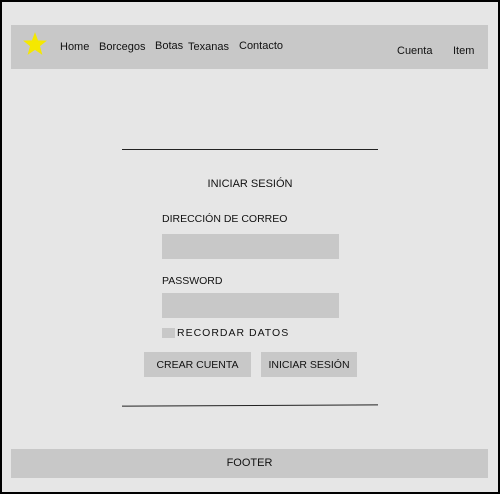 The width and height of the screenshot is (500, 494). Describe the element at coordinates (250, 305) in the screenshot. I see `password-field` at that location.